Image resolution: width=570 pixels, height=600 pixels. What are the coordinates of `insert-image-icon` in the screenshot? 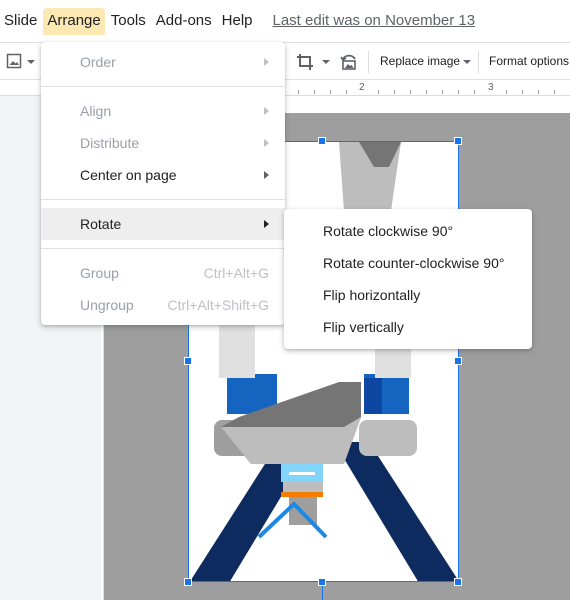 It's located at (14, 61).